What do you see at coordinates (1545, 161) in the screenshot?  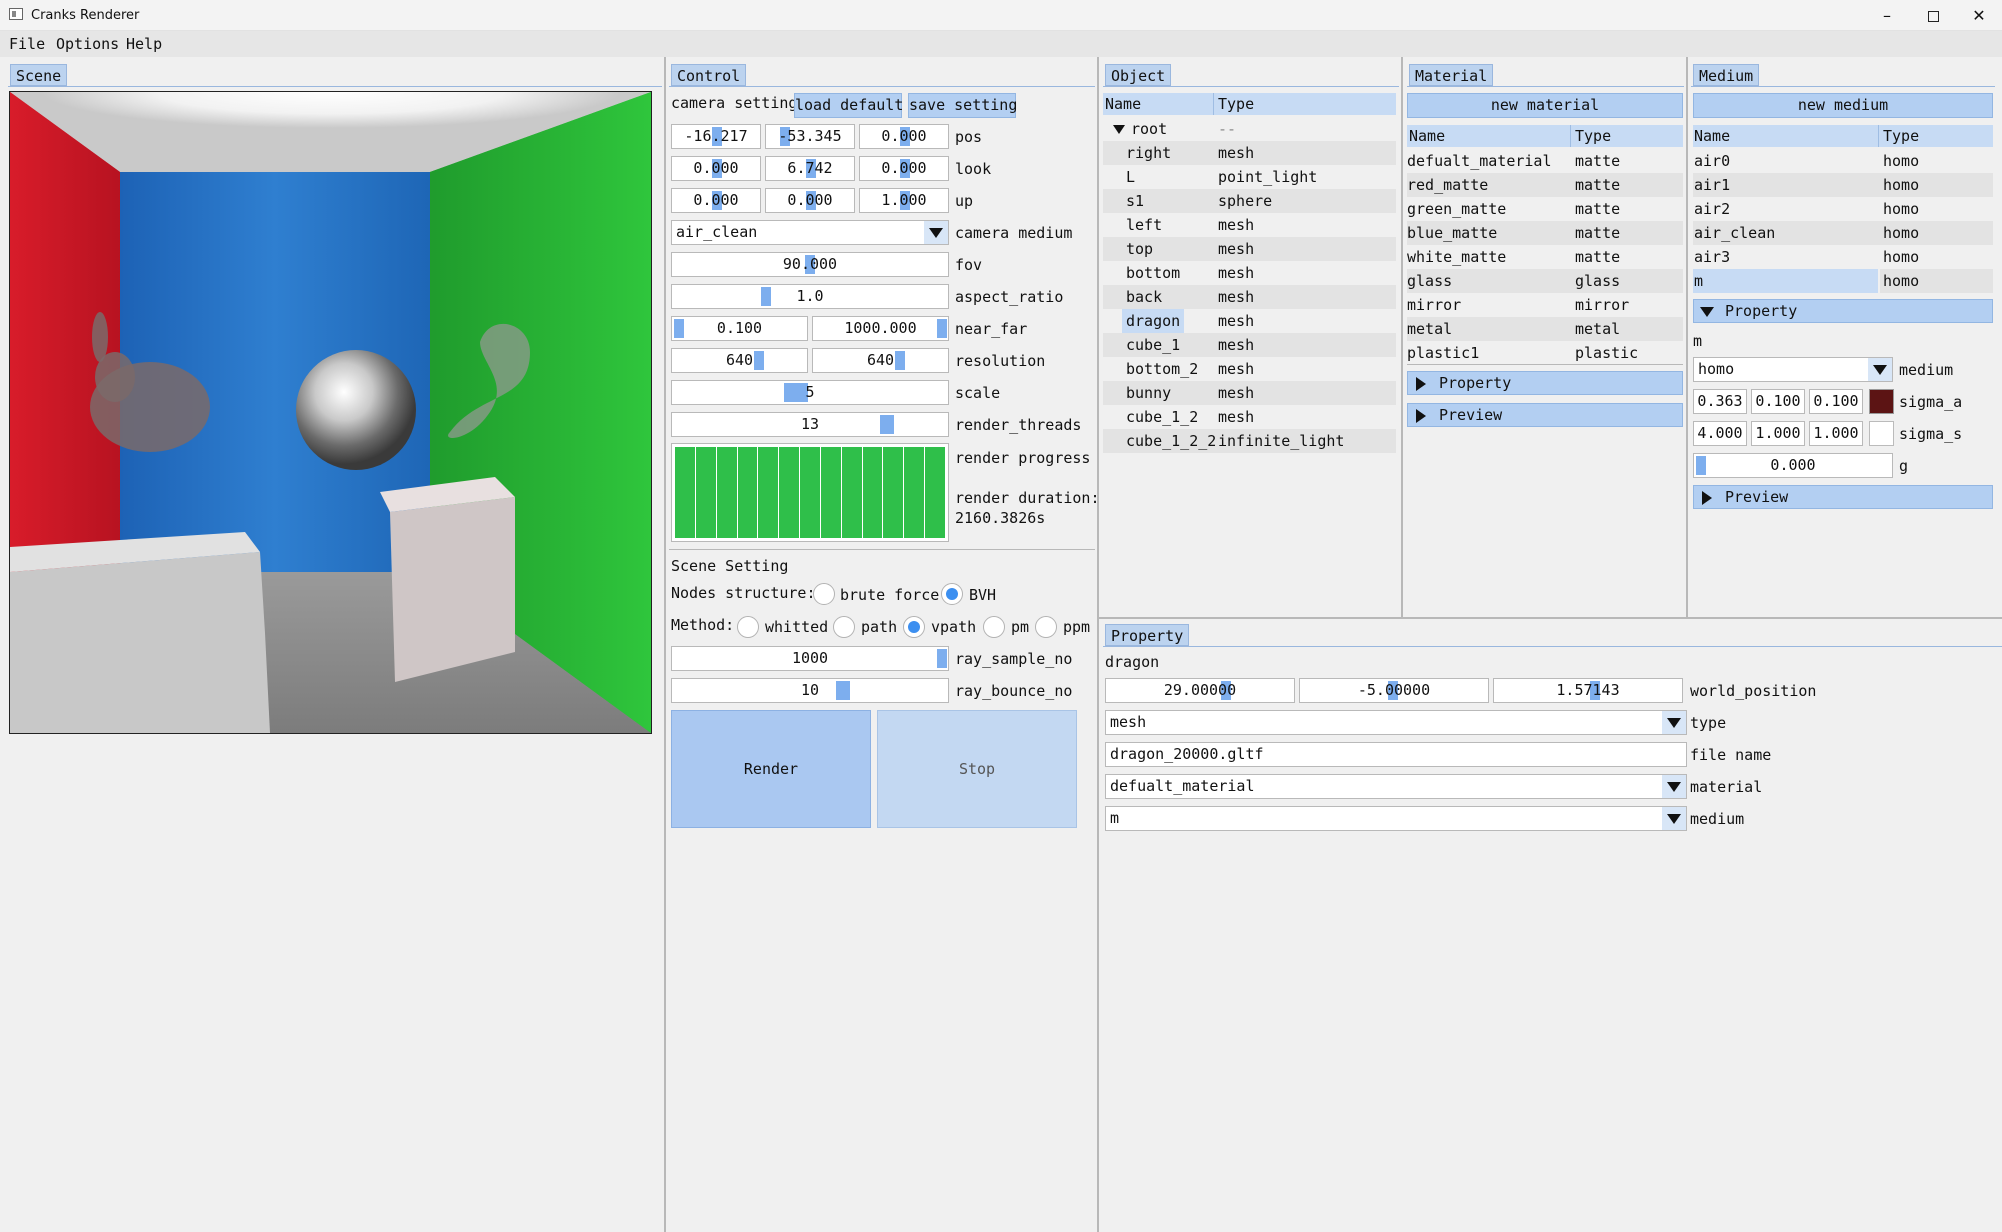 I see `material-list-item: defualt_material matte` at bounding box center [1545, 161].